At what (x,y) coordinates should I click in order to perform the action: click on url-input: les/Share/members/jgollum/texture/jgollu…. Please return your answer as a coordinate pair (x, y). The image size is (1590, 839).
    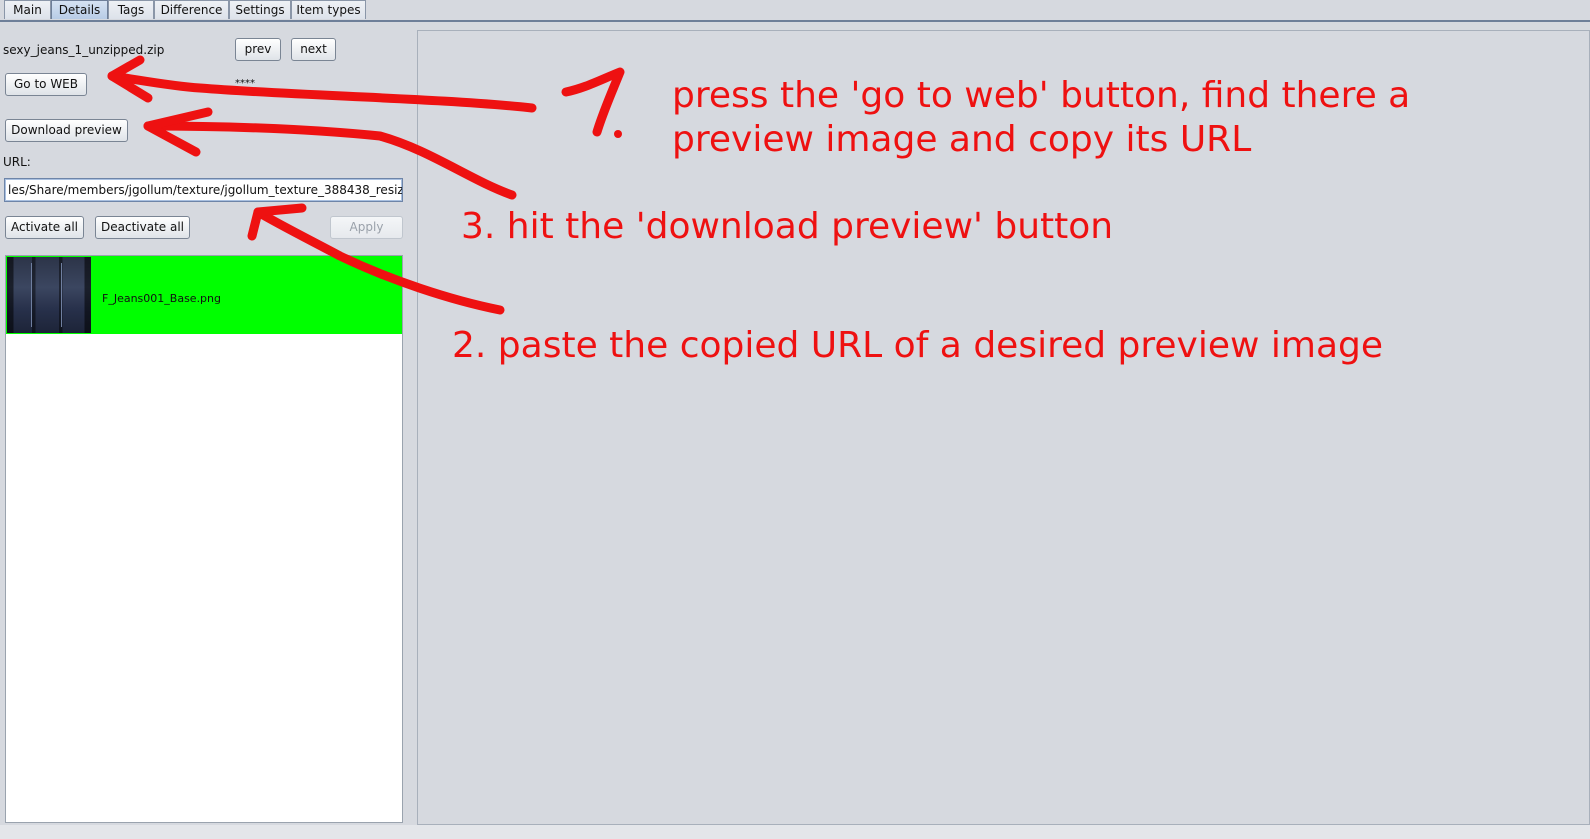
    Looking at the image, I should click on (203, 190).